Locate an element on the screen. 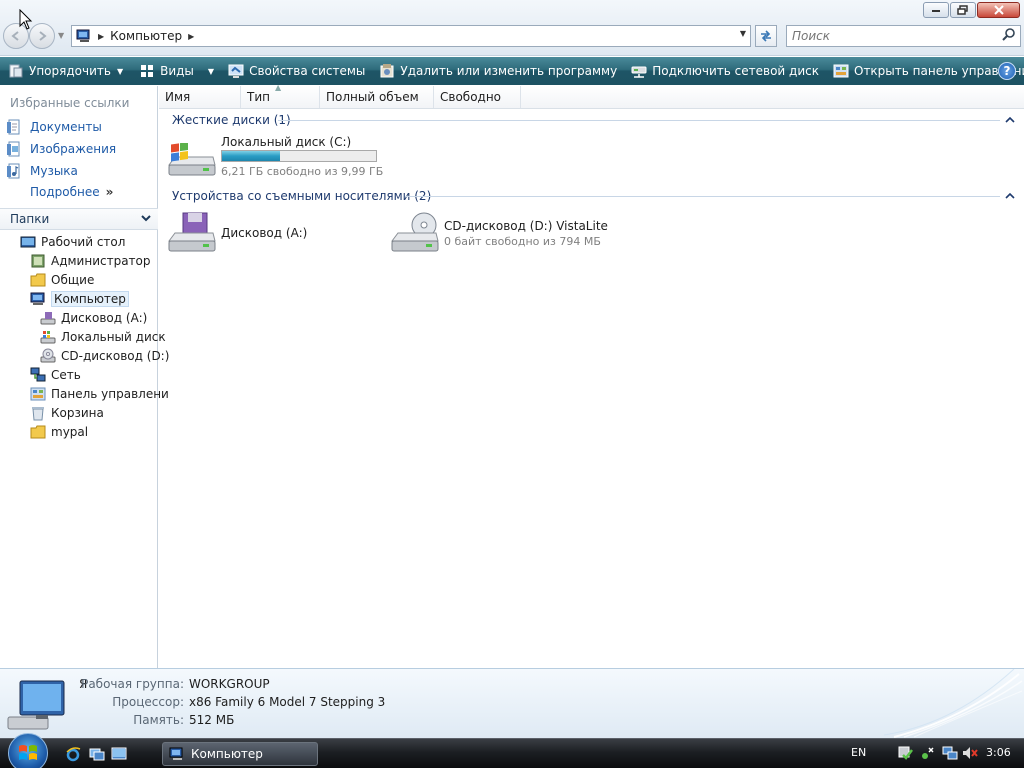  tree-item-cd-drive: CD-дисковод (D:) is located at coordinates (104, 356).